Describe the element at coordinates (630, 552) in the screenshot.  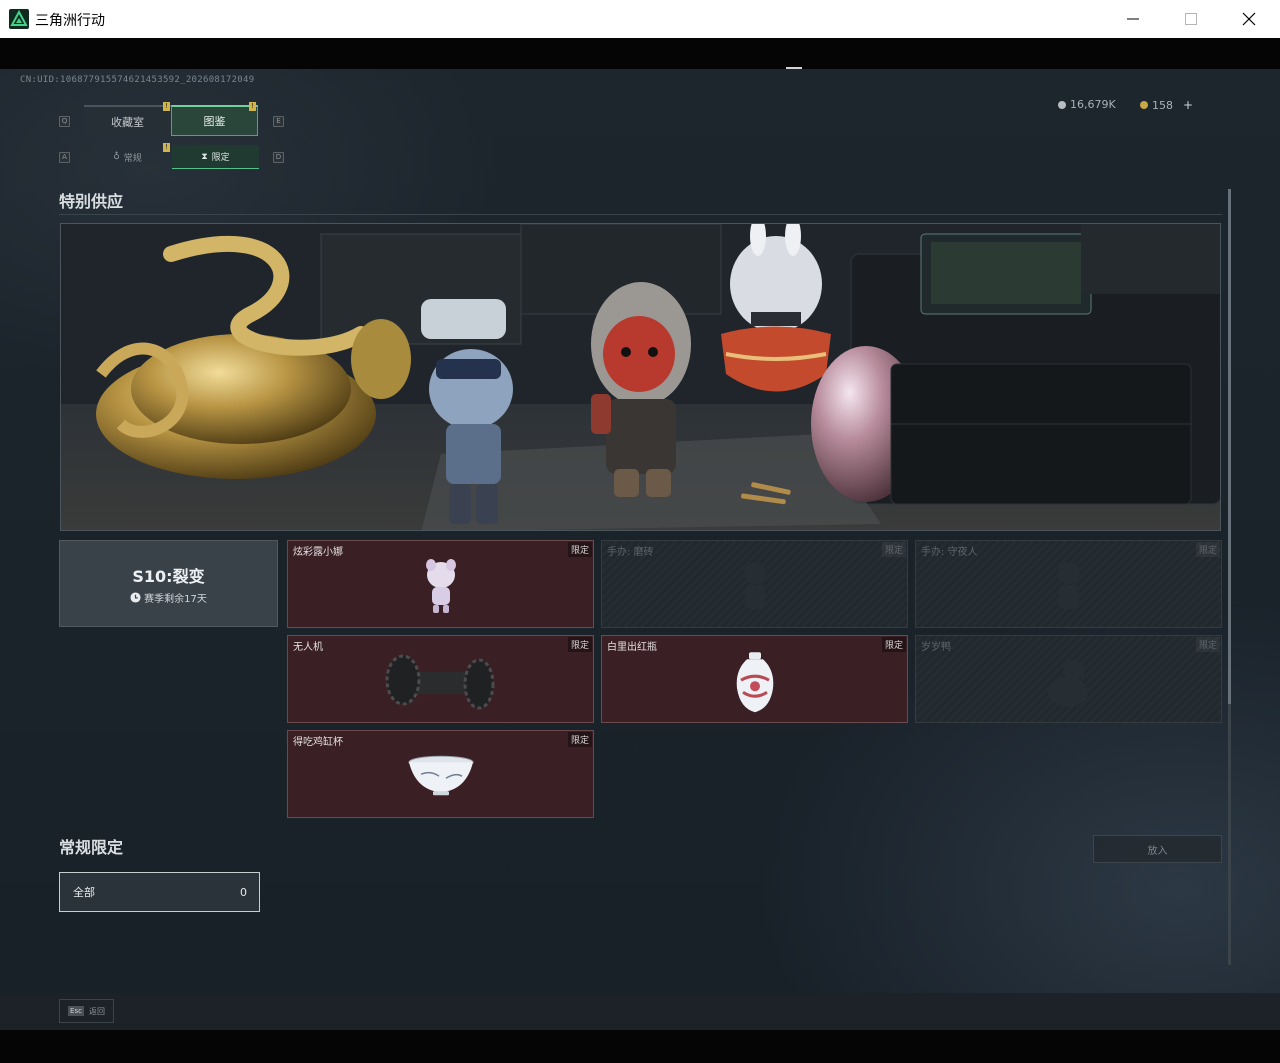
I see `item-name: 手办: 磨砖` at that location.